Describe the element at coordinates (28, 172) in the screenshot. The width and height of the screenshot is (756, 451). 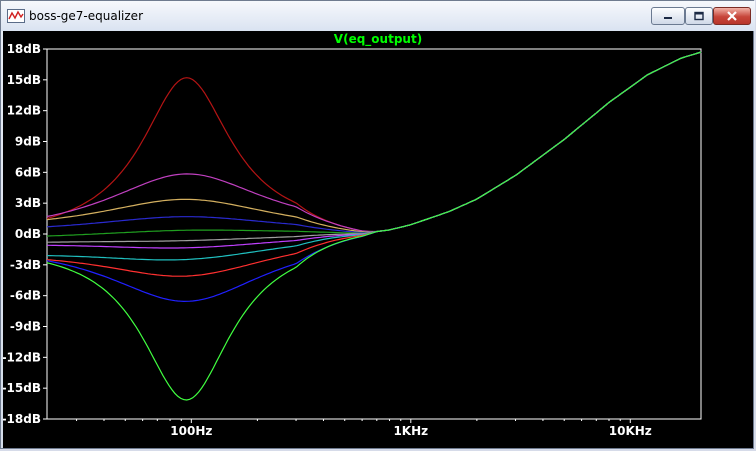
I see `y-tick-label: 6dB` at that location.